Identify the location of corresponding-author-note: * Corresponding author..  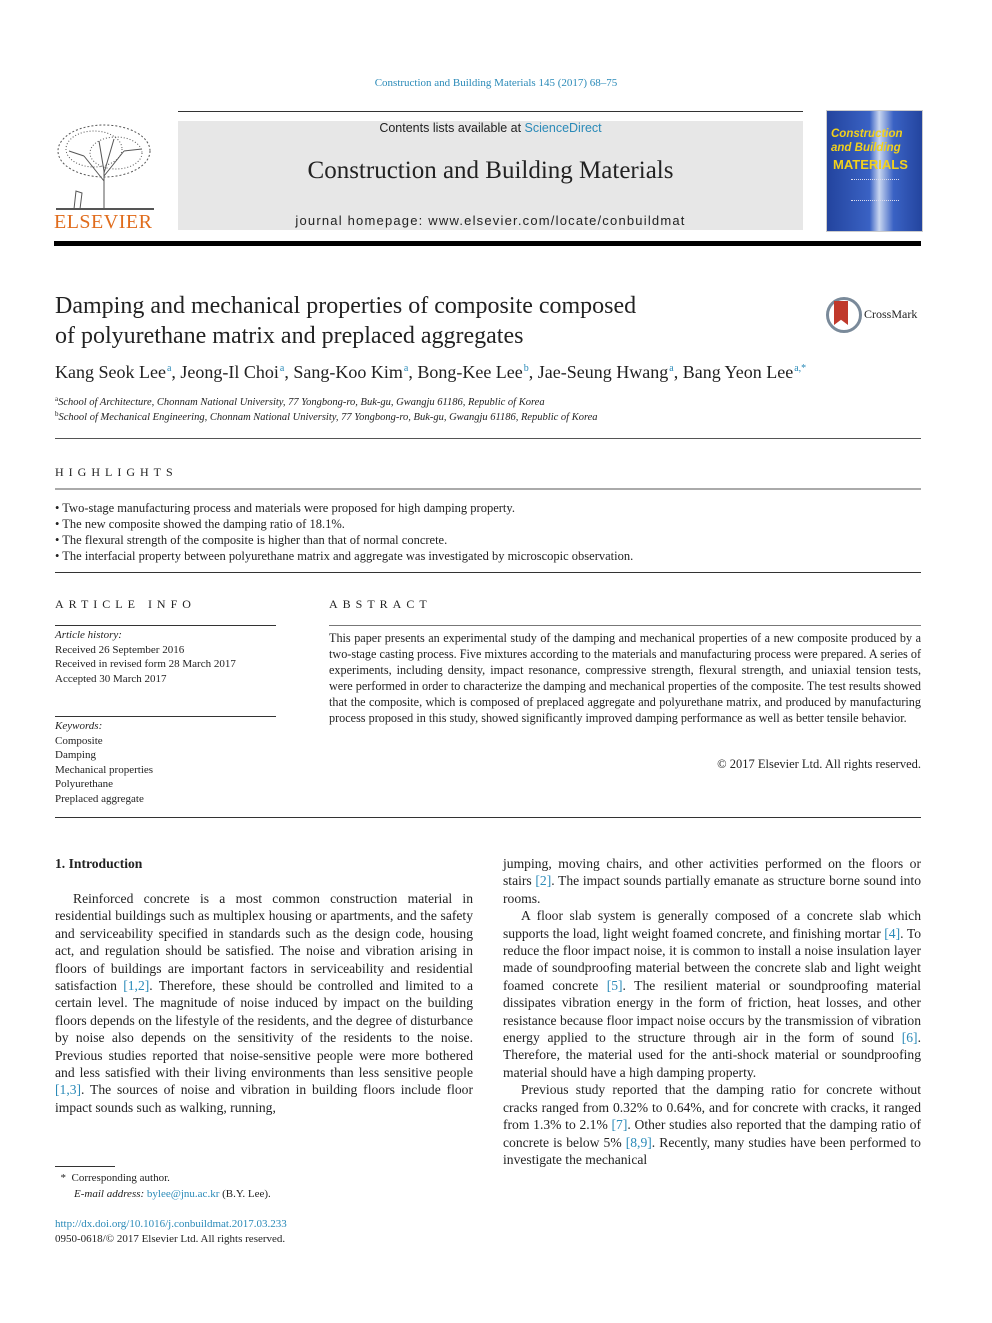
(115, 1178).